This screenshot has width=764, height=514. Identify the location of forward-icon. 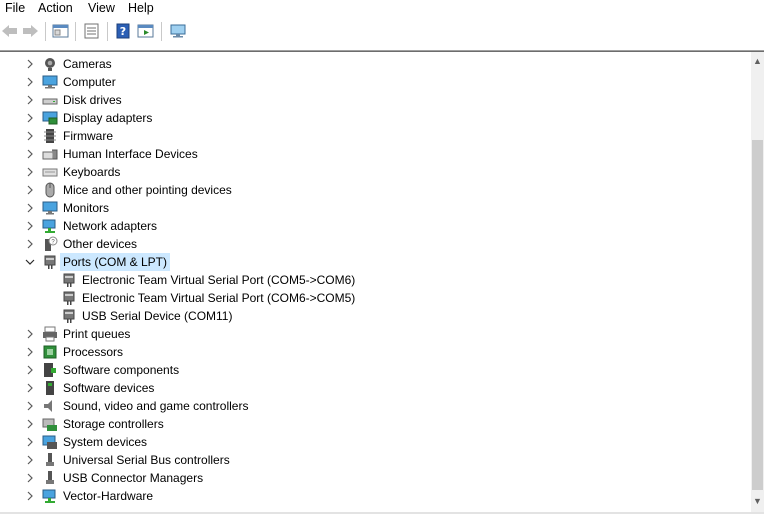
(30, 31).